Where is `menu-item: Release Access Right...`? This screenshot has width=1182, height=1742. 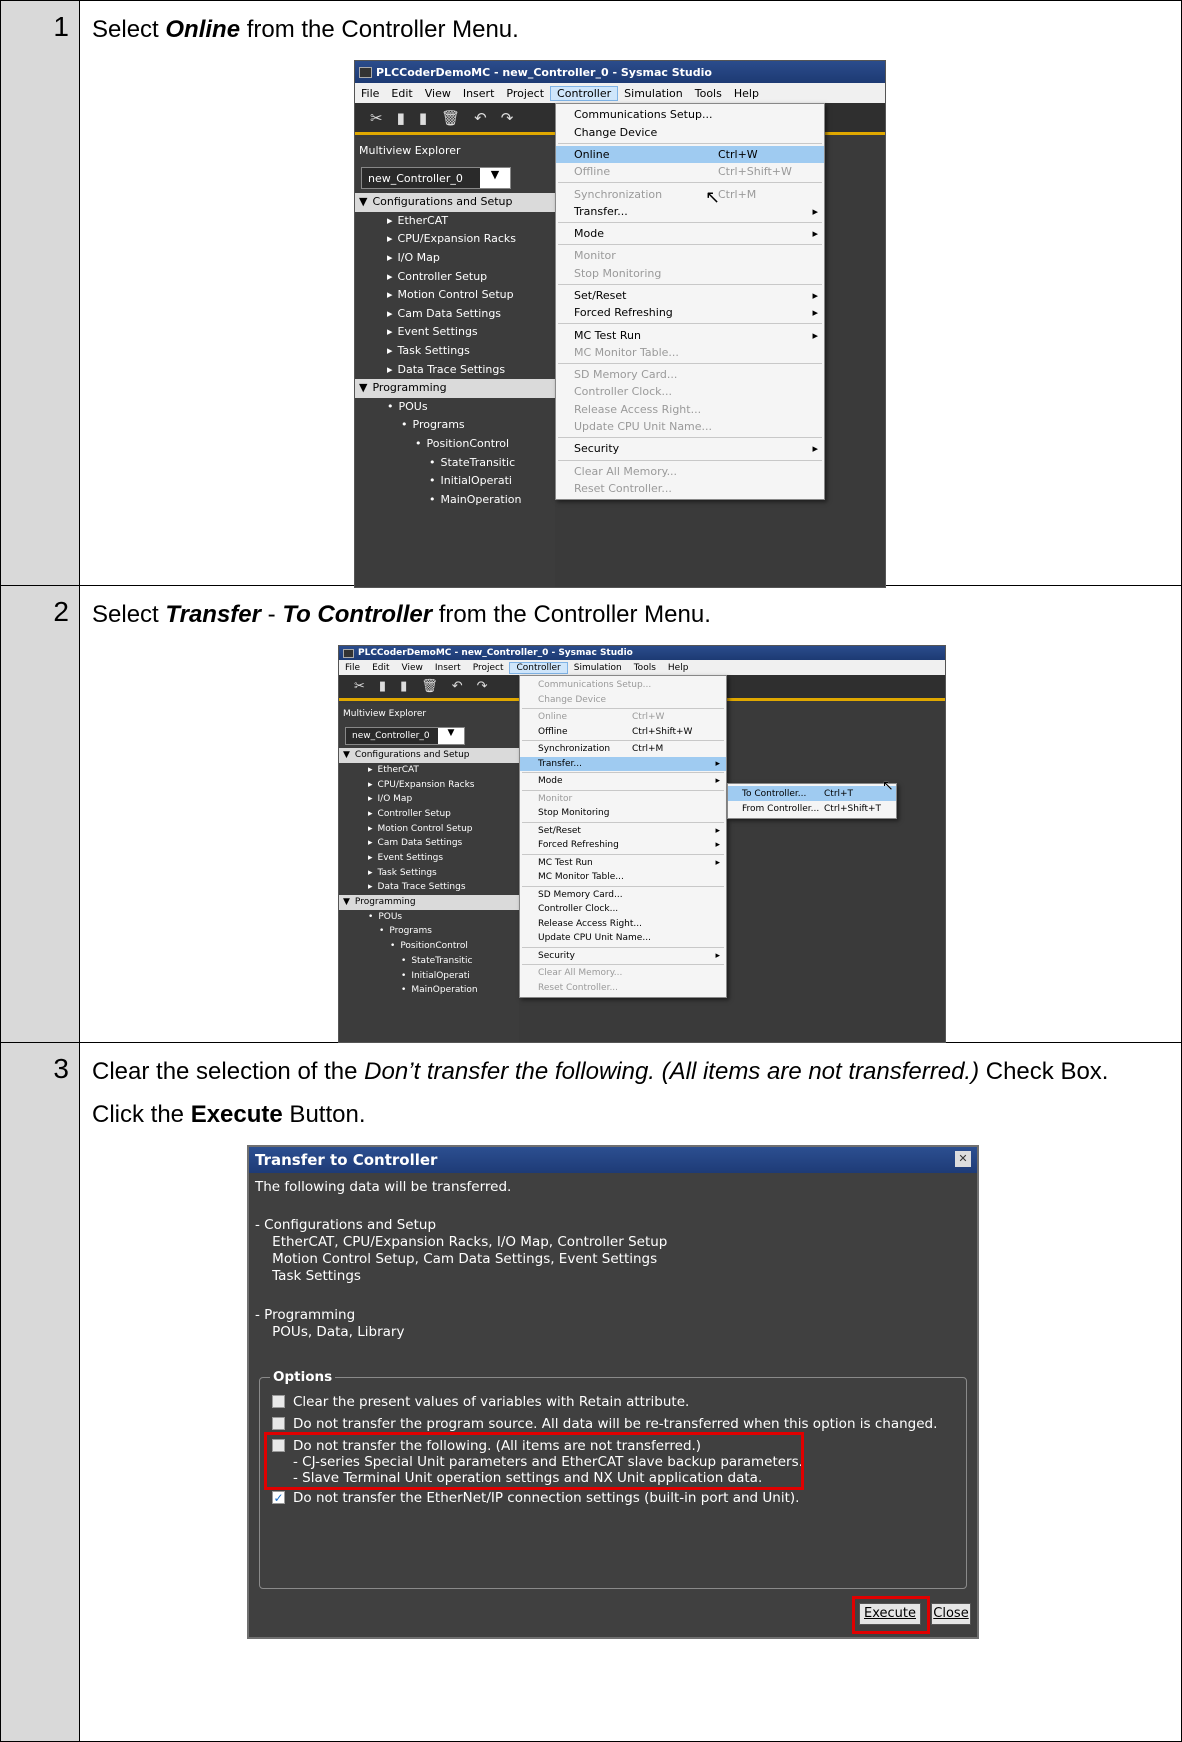 menu-item: Release Access Right... is located at coordinates (623, 924).